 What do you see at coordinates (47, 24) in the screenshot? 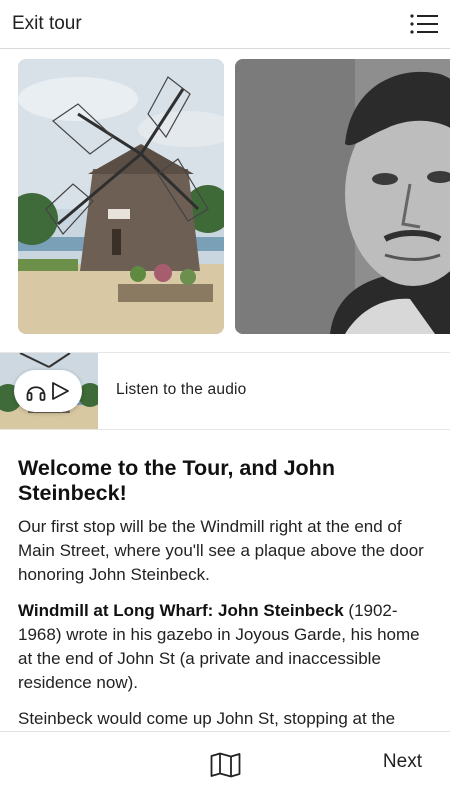
I see `exit-tour-button: Exit tour` at bounding box center [47, 24].